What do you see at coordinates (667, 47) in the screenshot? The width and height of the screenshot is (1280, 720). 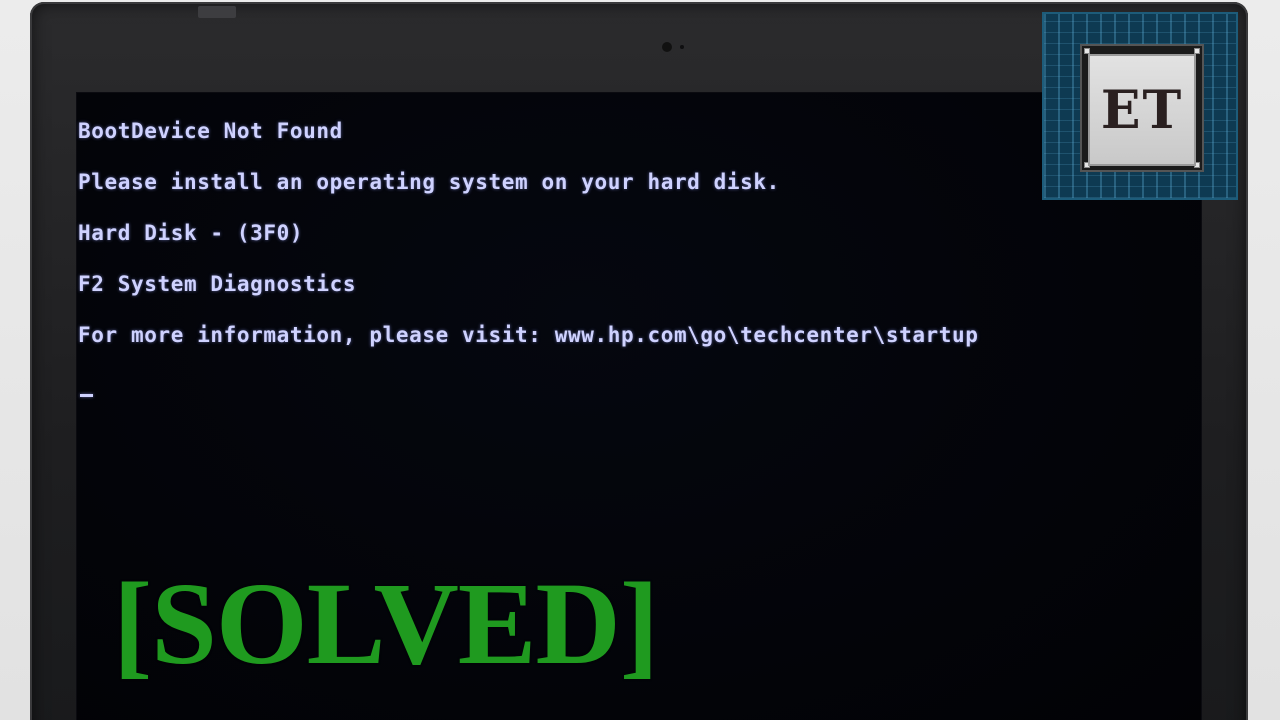 I see `webcam-icon` at bounding box center [667, 47].